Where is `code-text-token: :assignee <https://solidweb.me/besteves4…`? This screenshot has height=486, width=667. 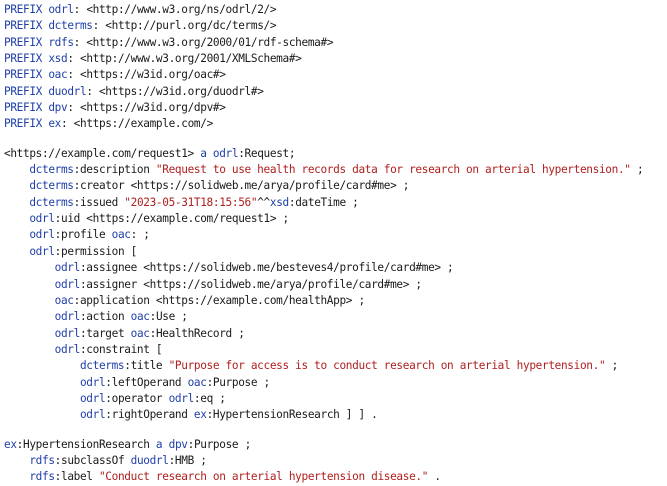 code-text-token: :assignee <https://solidweb.me/besteves4… is located at coordinates (266, 268).